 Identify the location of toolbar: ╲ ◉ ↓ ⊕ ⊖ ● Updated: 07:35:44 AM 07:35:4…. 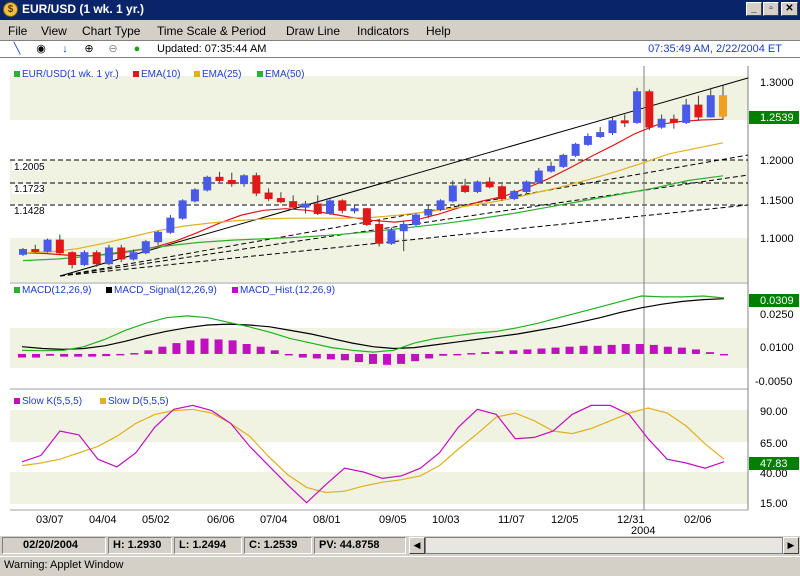
(400, 49).